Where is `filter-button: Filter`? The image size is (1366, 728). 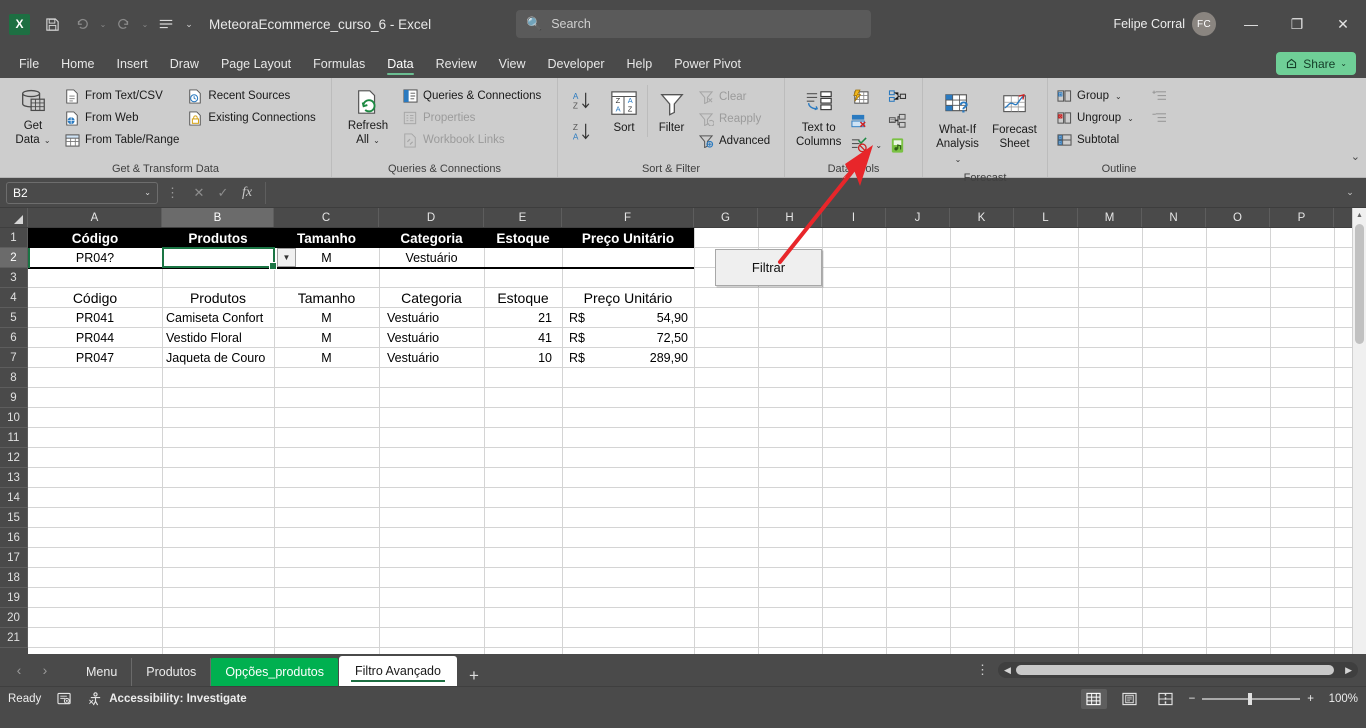
filter-button: Filter is located at coordinates (671, 111).